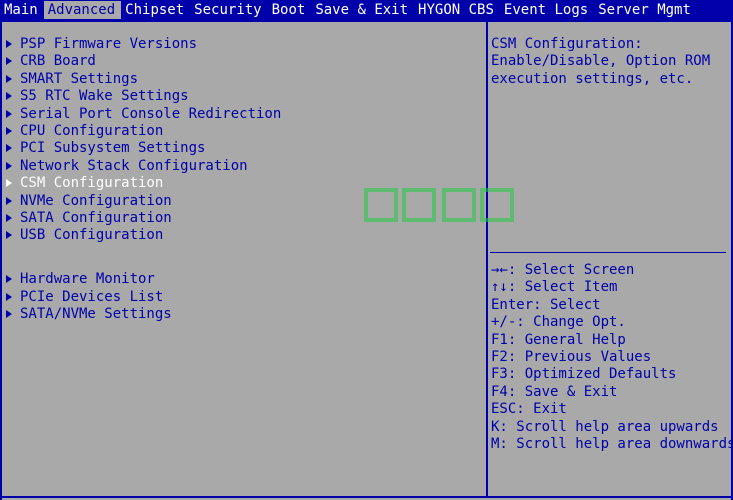  What do you see at coordinates (554, 391) in the screenshot?
I see `key-help-line: F4: Save & Exit` at bounding box center [554, 391].